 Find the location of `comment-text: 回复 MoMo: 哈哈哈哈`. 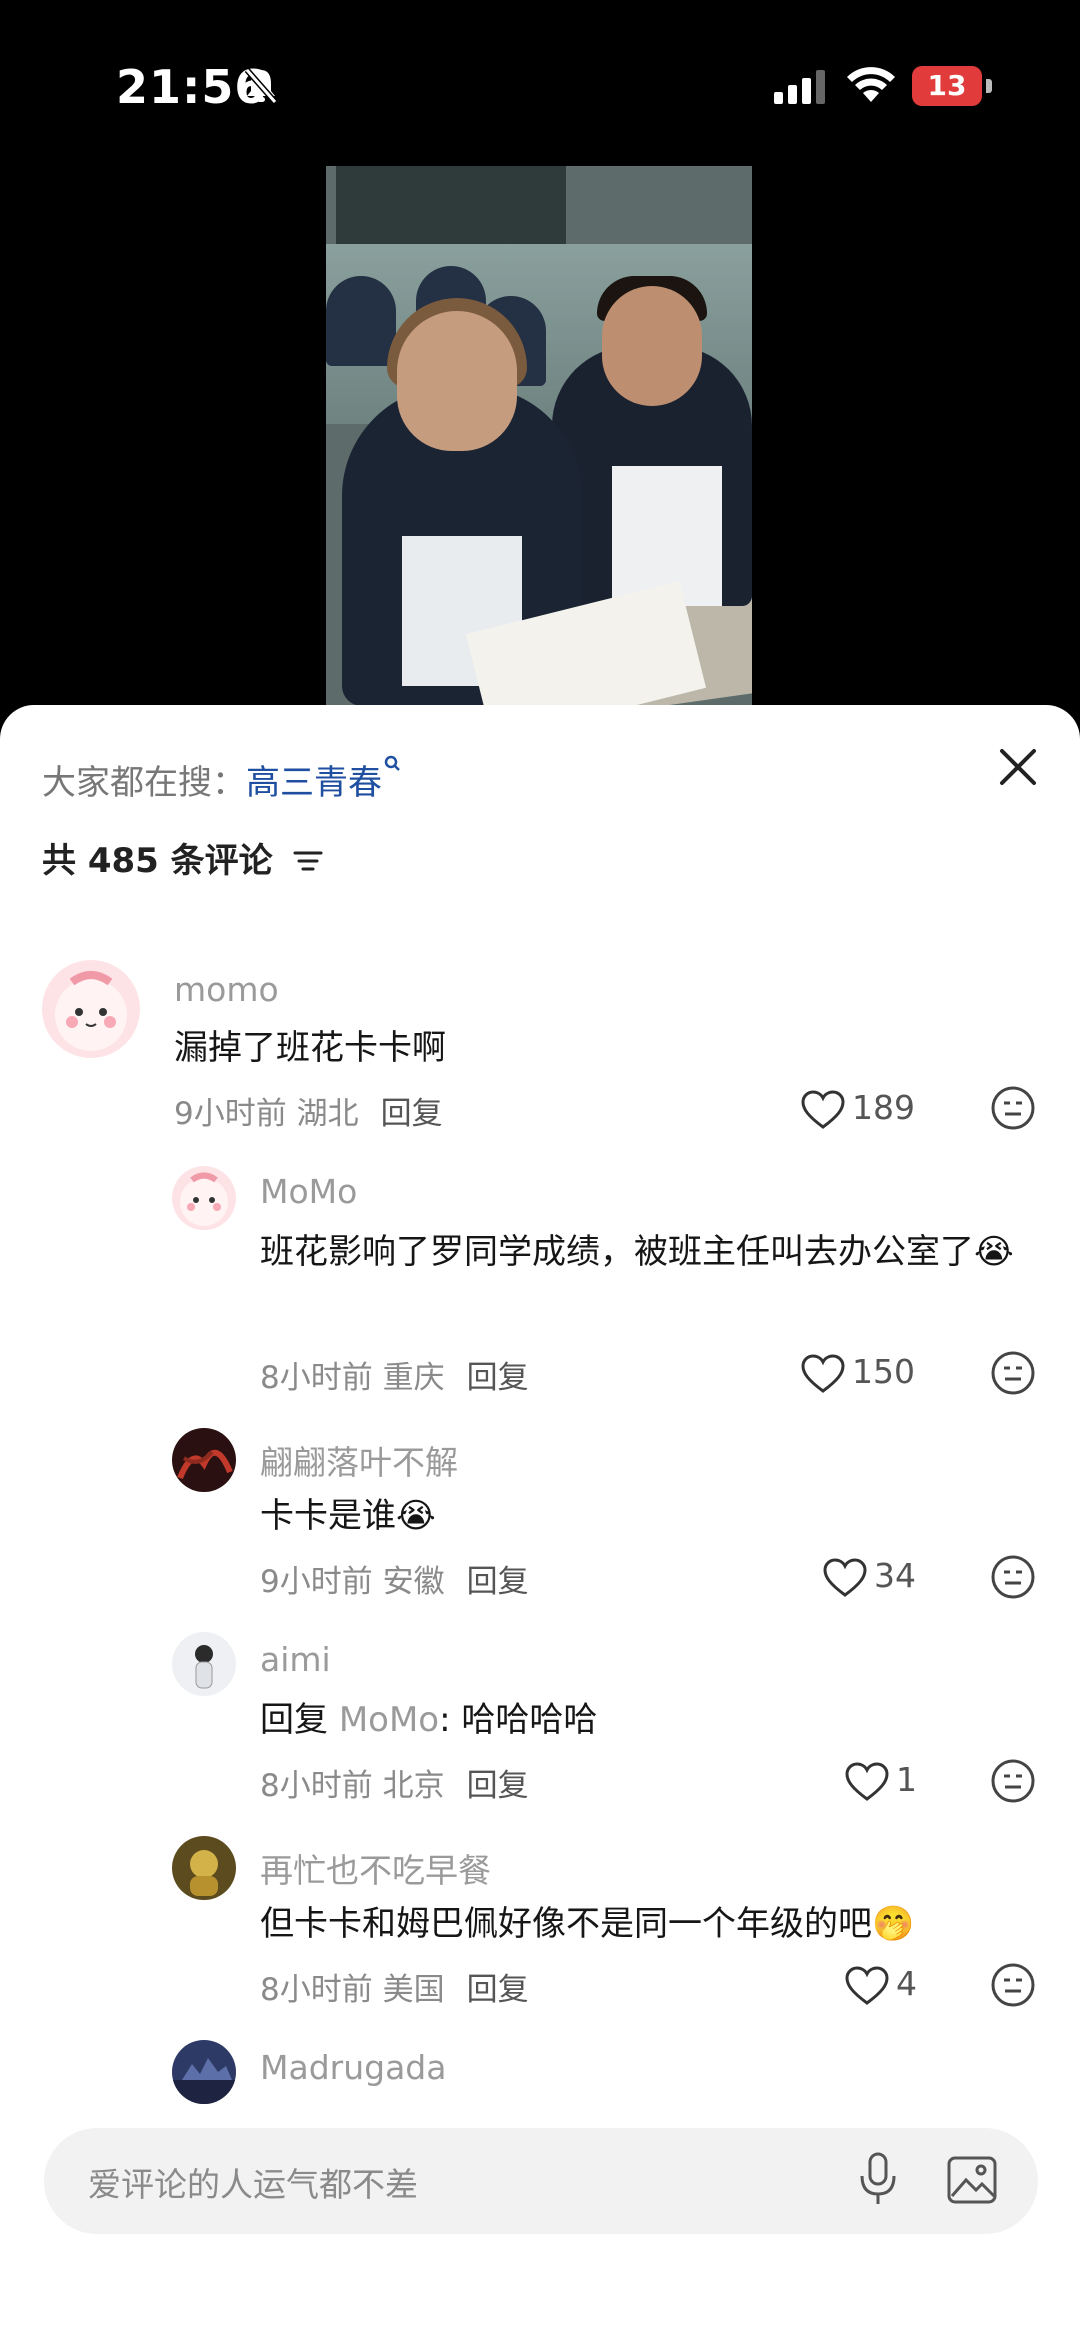

comment-text: 回复 MoMo: 哈哈哈哈 is located at coordinates (670, 1720).